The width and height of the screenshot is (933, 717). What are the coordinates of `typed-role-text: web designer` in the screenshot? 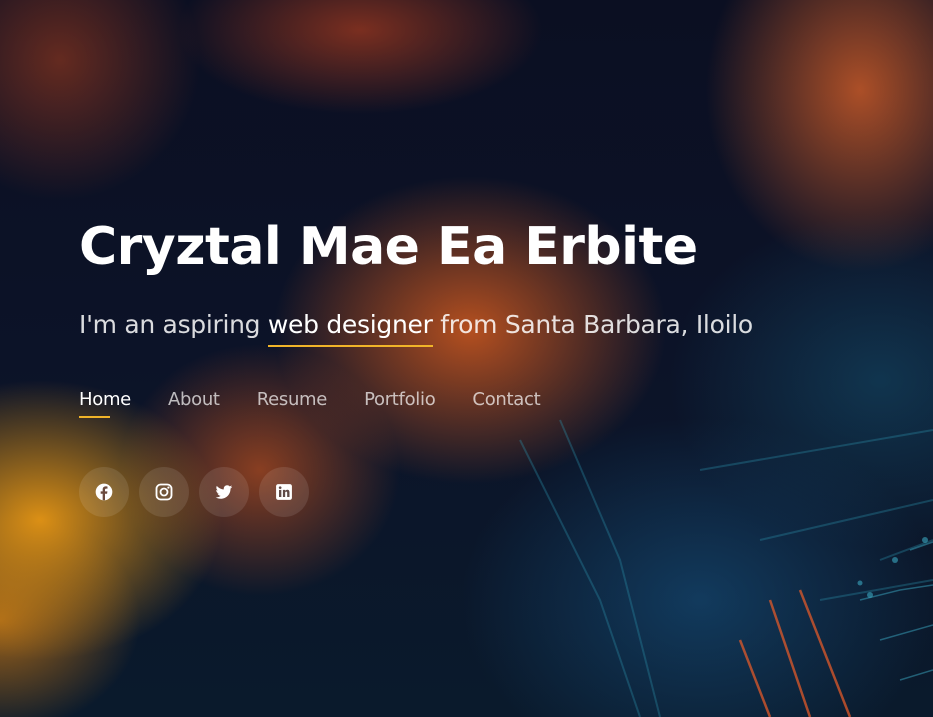 It's located at (350, 329).